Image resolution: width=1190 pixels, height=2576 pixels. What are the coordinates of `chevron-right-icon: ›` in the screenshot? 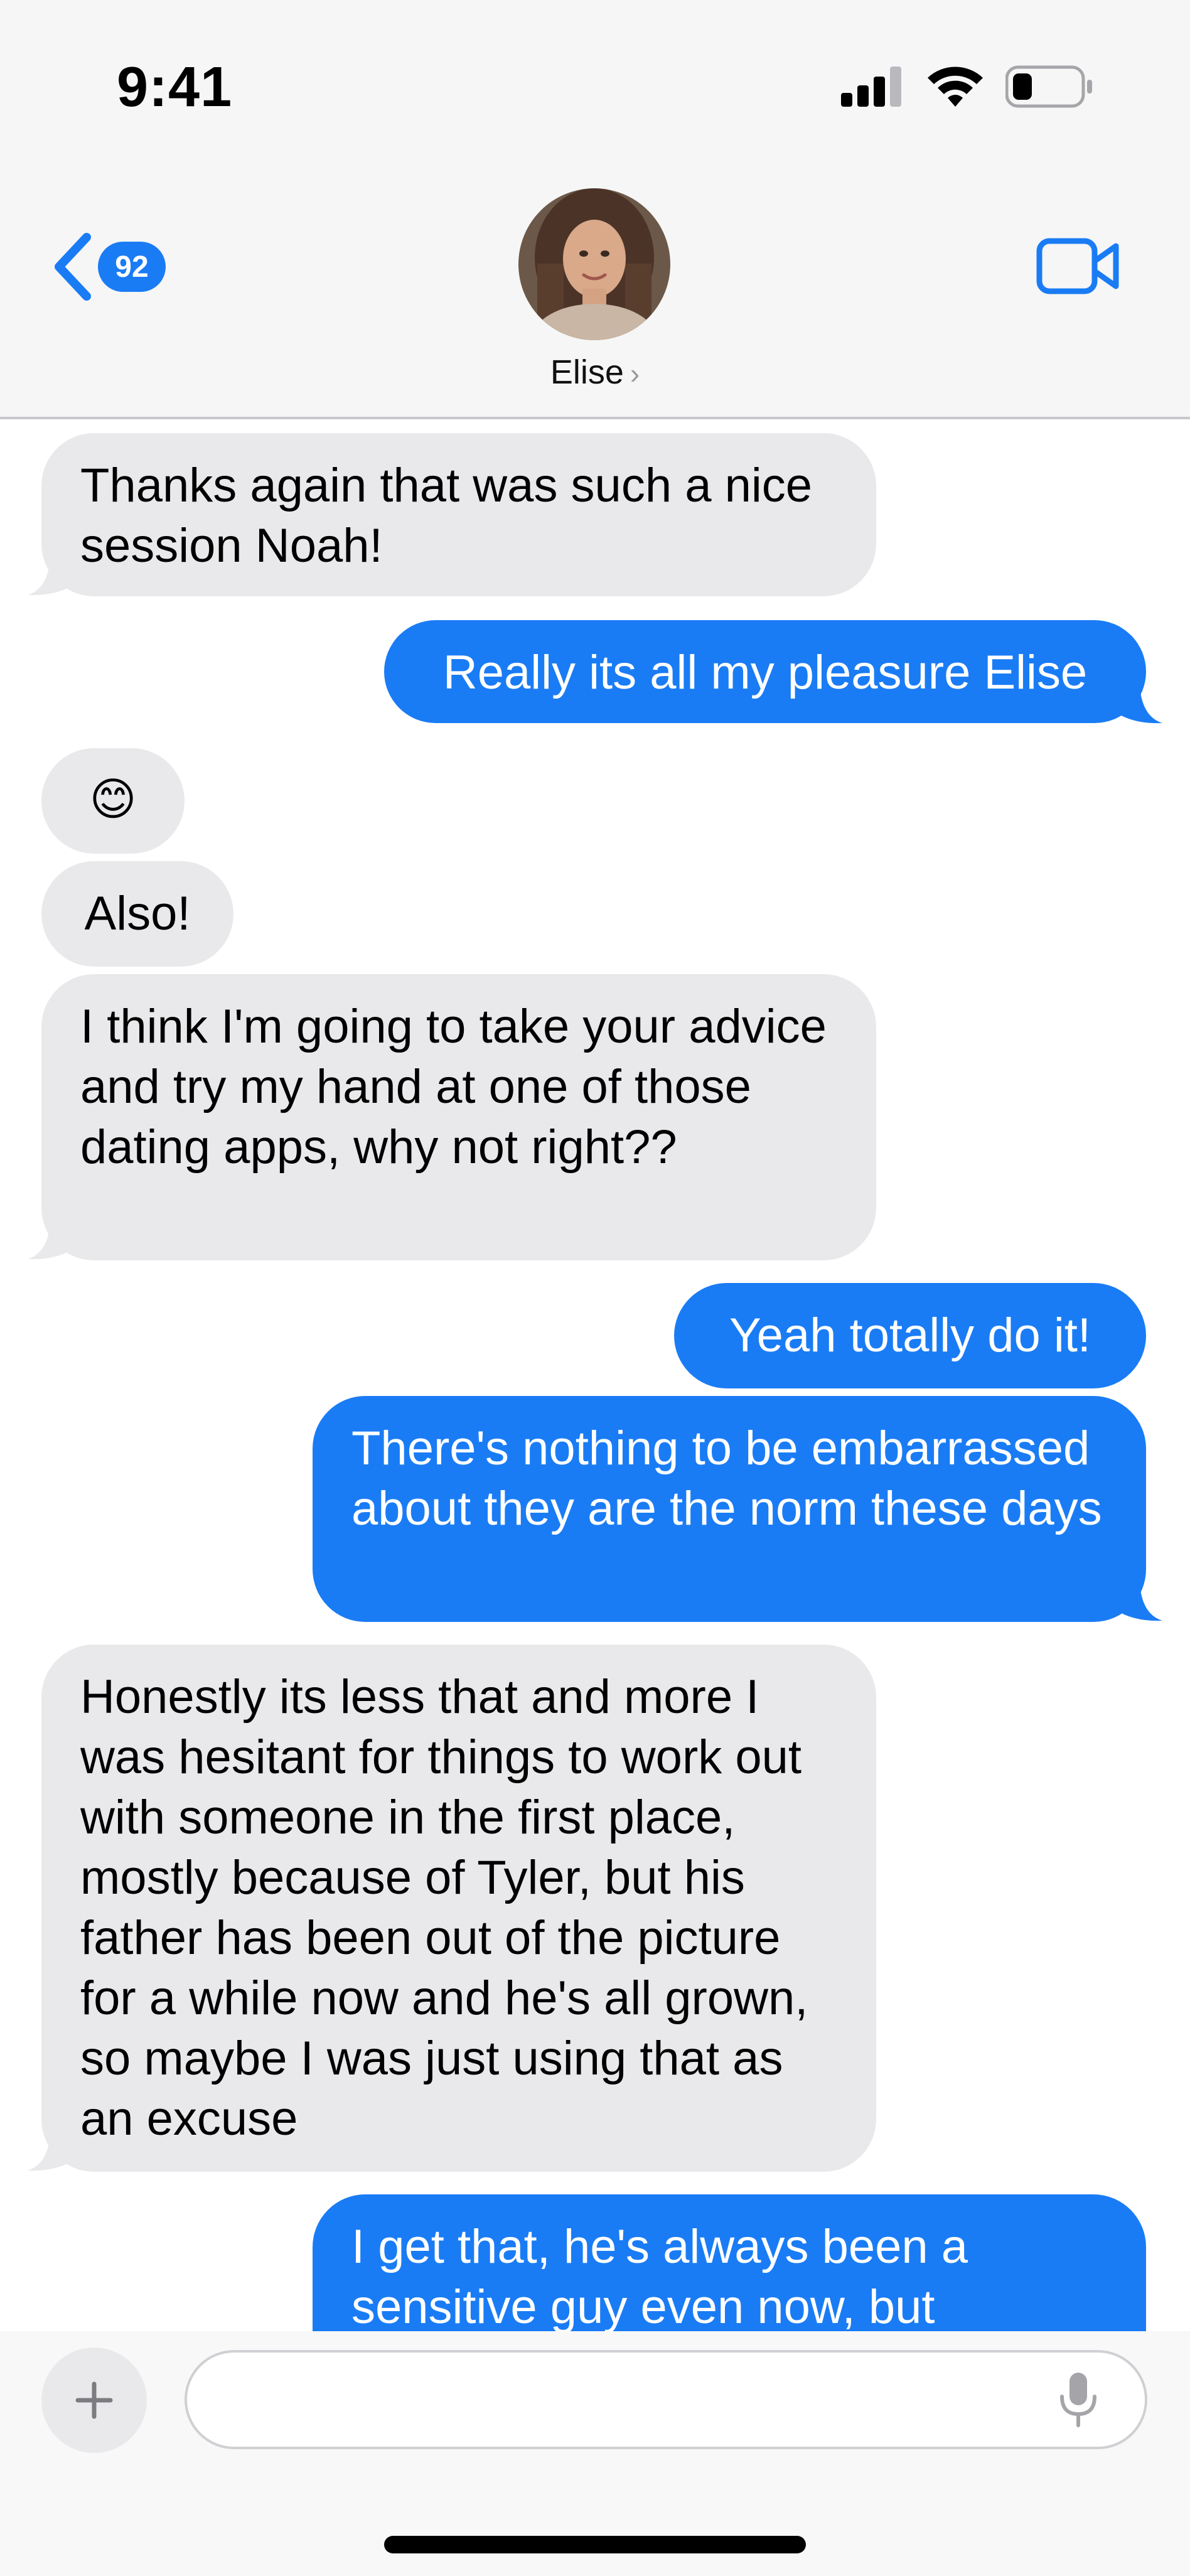 It's located at (635, 374).